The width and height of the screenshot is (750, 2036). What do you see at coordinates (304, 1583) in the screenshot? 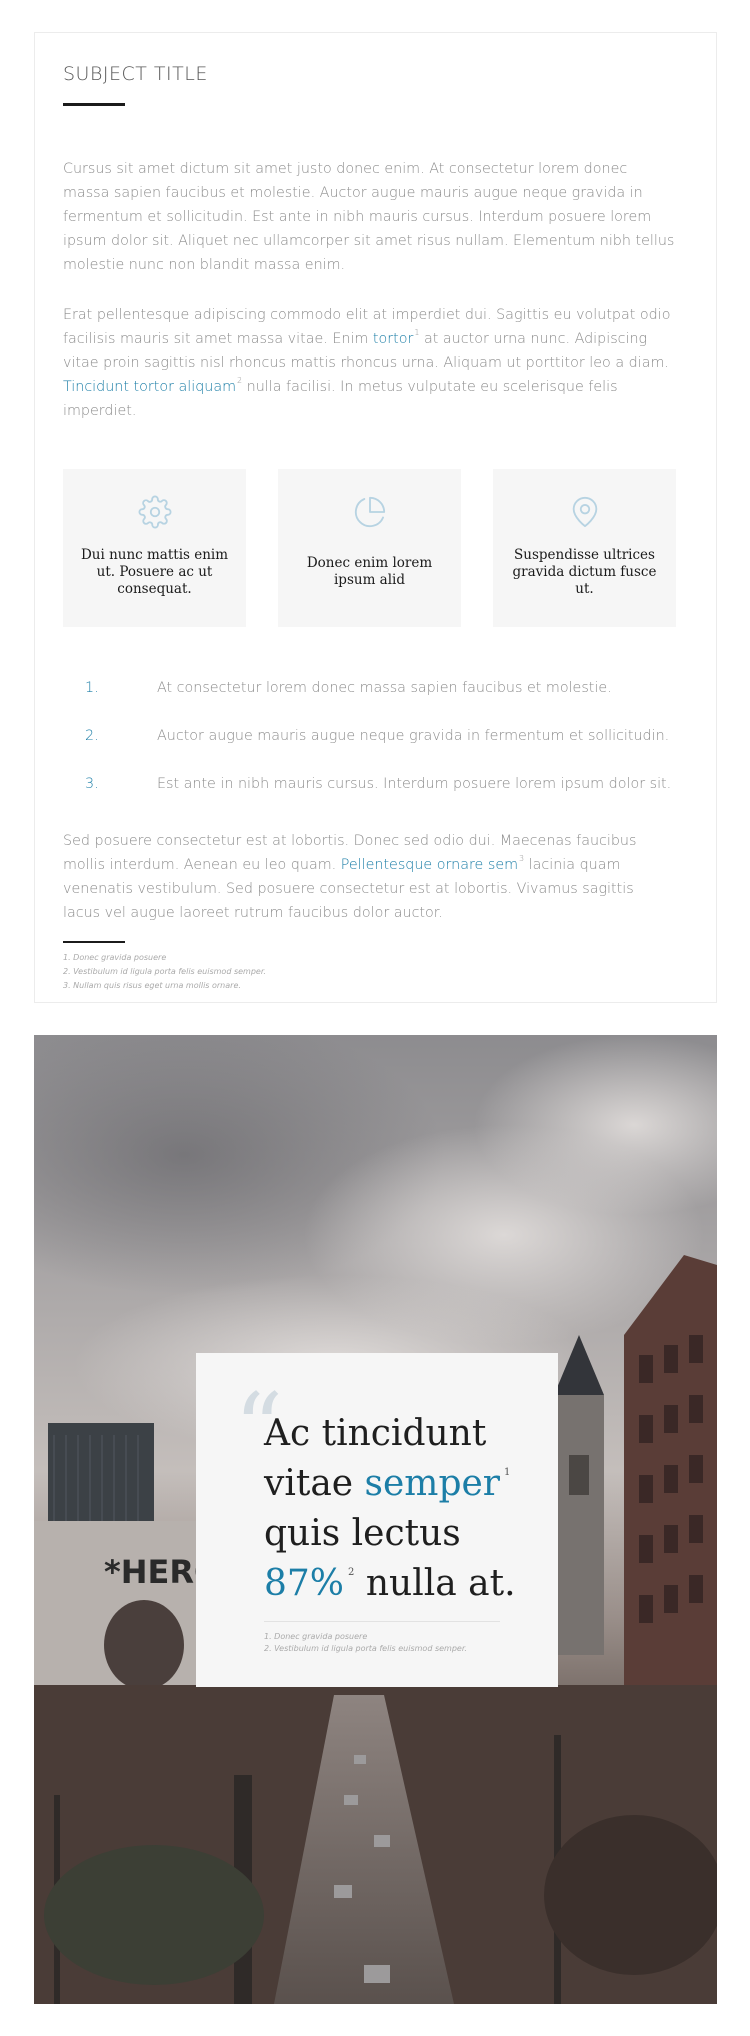
I see `quote-highlight: 87%` at bounding box center [304, 1583].